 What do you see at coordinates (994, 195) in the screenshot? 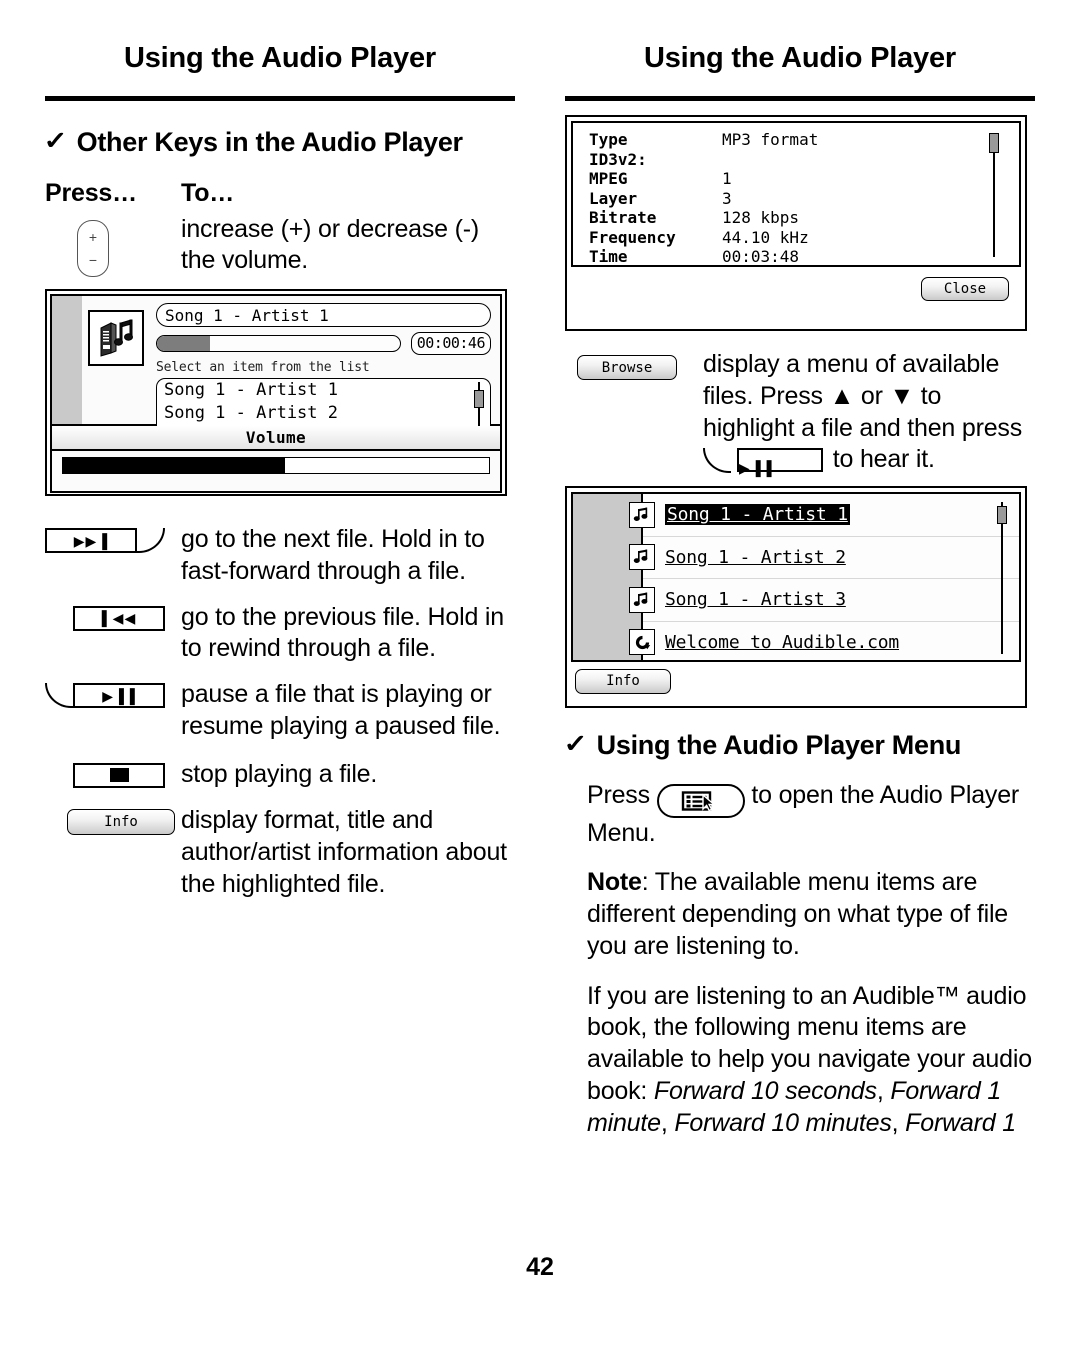
I see `info-scrollbar` at bounding box center [994, 195].